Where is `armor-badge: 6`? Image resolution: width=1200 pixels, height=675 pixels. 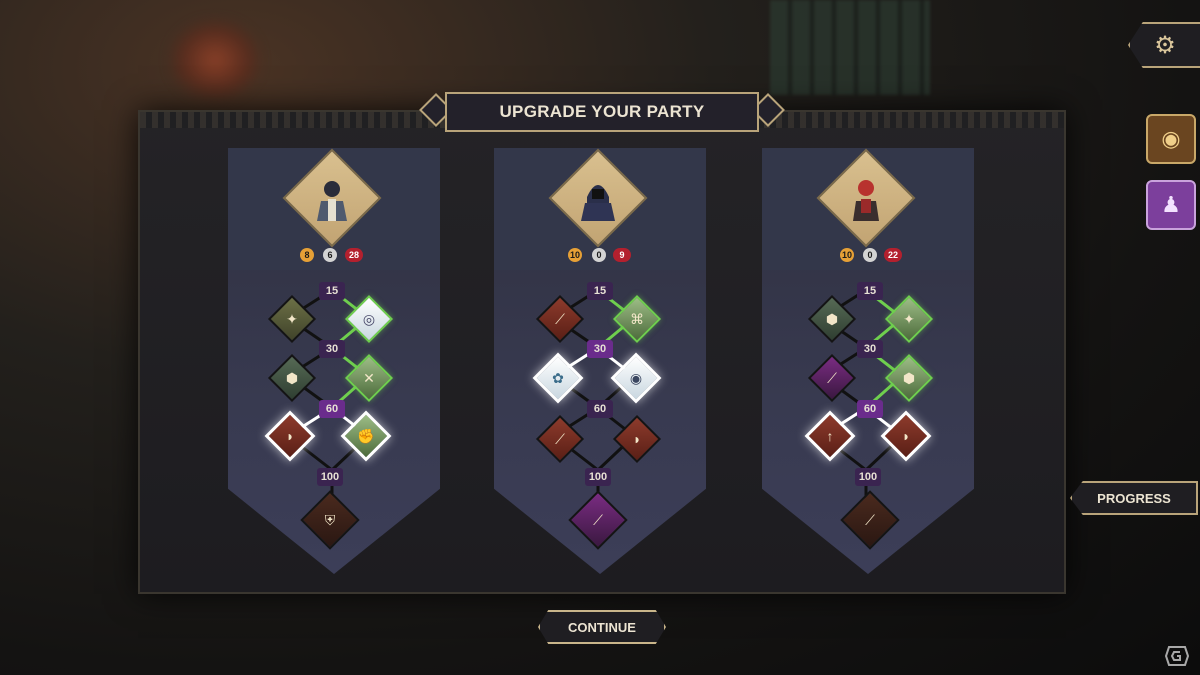 armor-badge: 6 is located at coordinates (330, 255).